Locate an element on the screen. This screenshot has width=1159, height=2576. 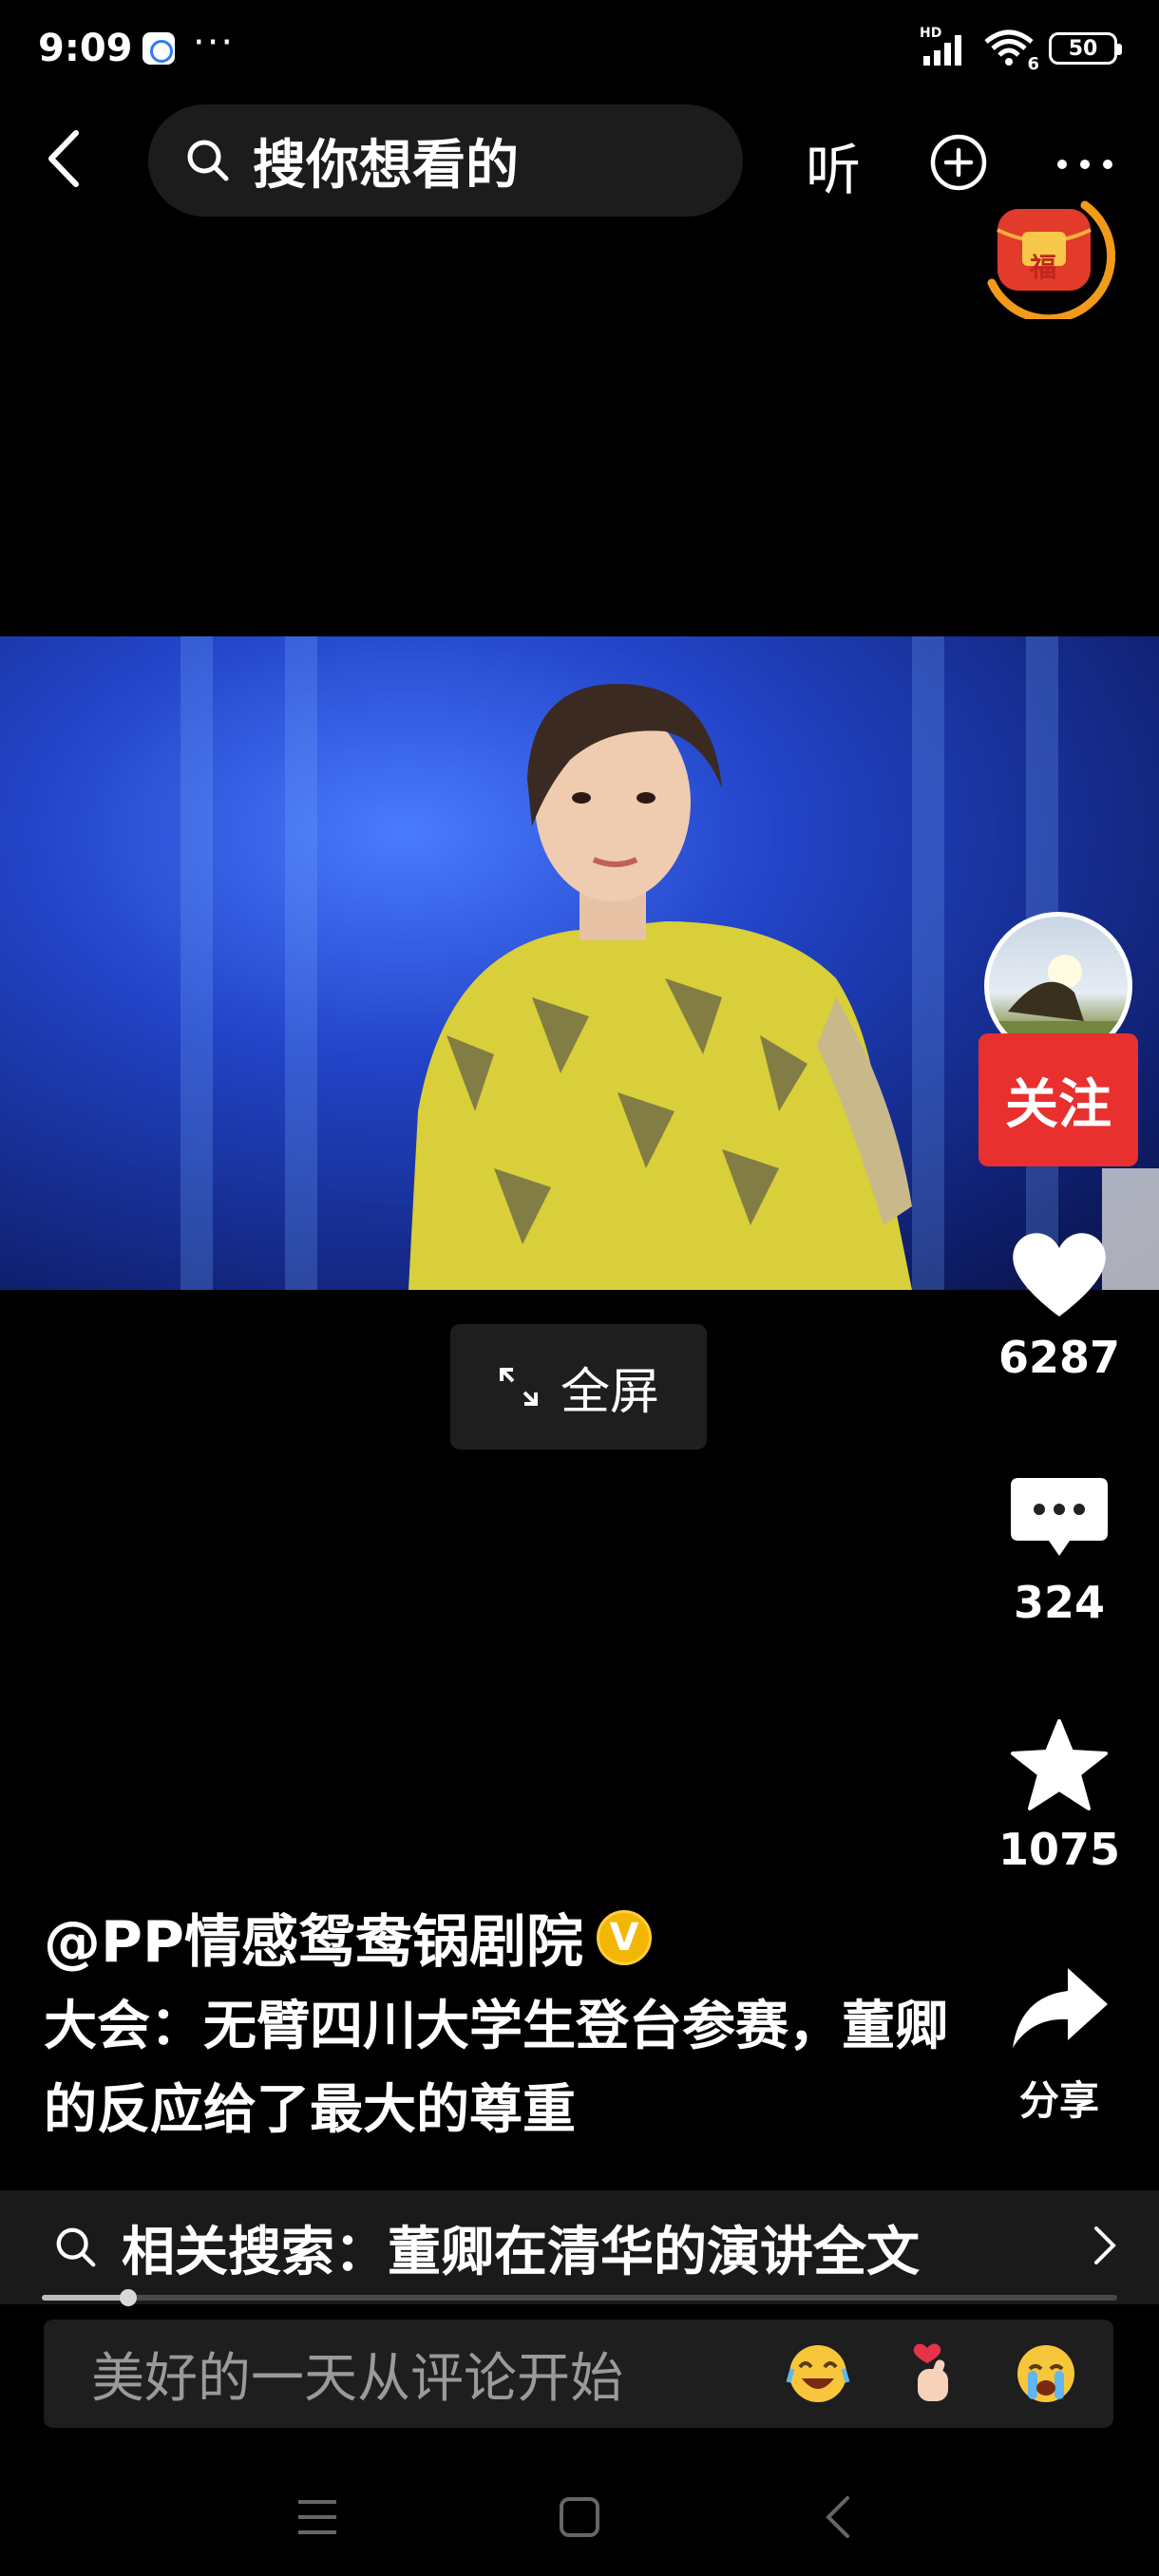
like-count: 6287 is located at coordinates (1059, 1357).